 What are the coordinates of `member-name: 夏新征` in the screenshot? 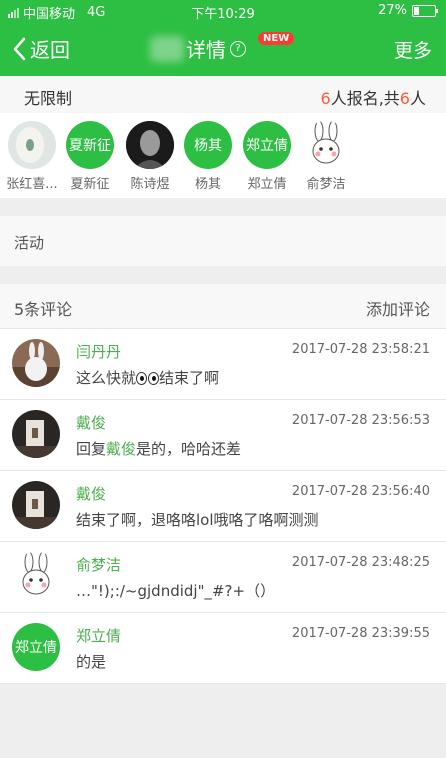 It's located at (90, 184).